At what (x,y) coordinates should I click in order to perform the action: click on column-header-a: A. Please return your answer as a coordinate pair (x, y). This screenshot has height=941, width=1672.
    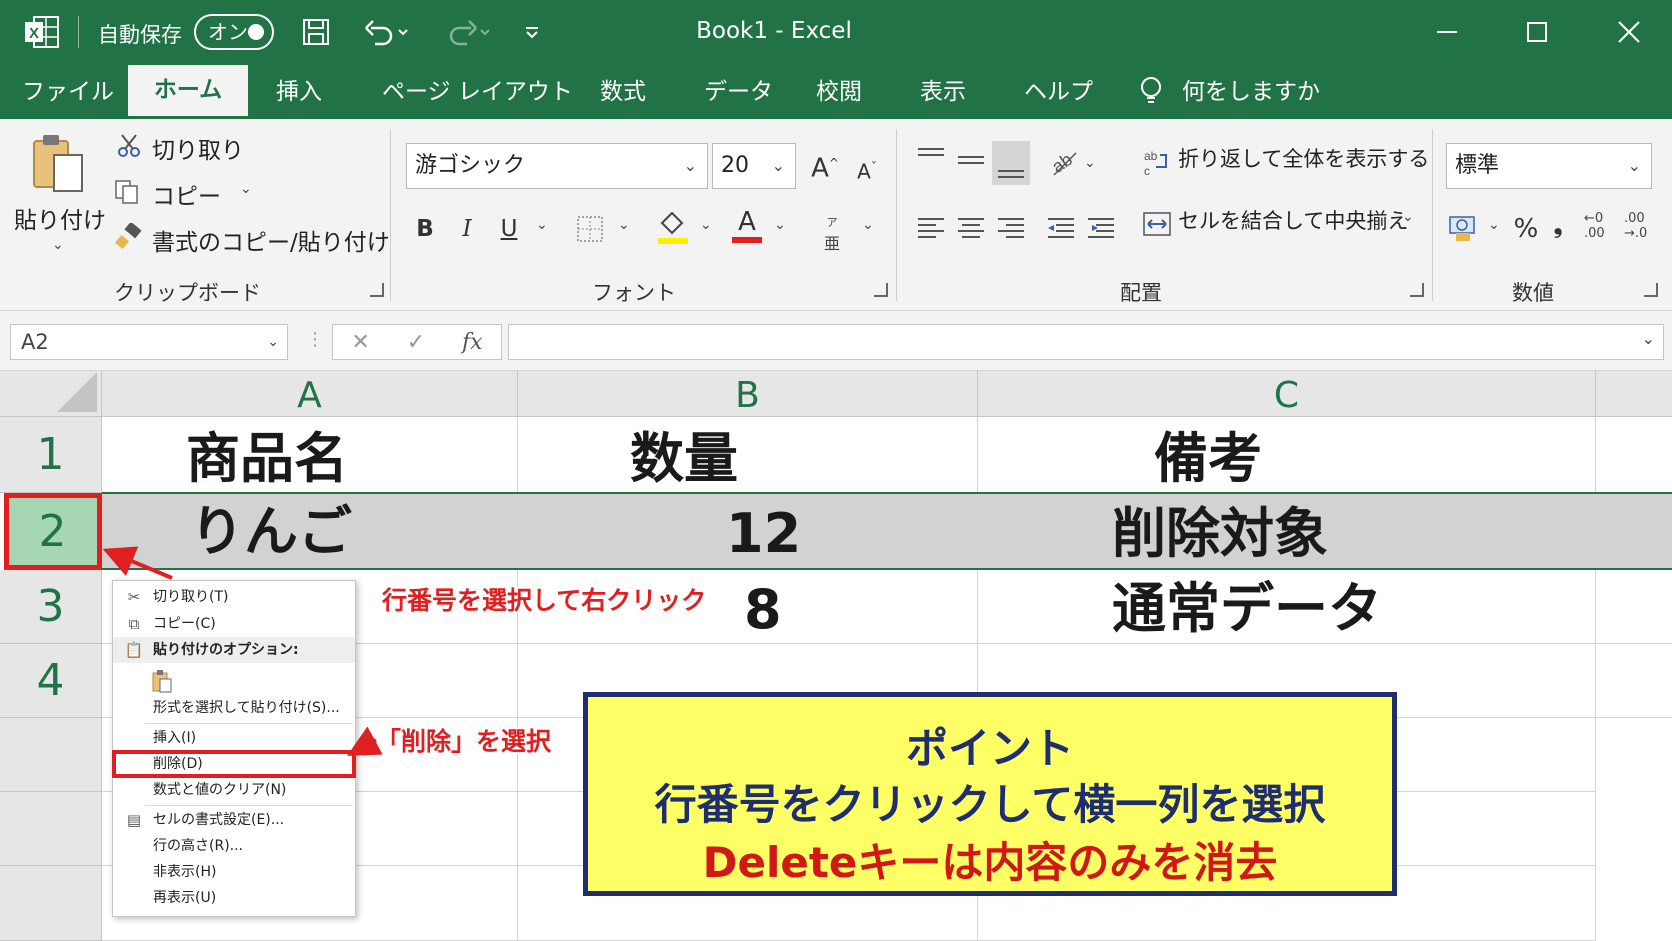
    Looking at the image, I should click on (310, 394).